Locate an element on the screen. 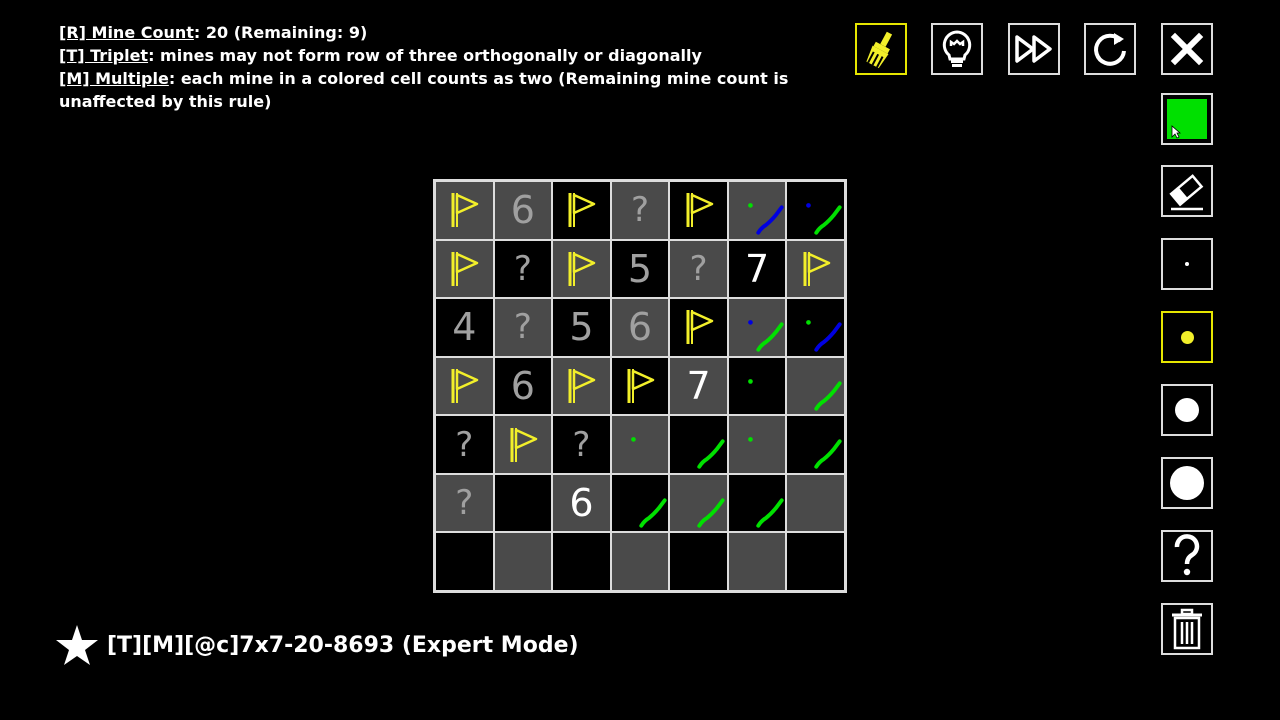 The height and width of the screenshot is (720, 1280). dot-small-button is located at coordinates (1187, 337).